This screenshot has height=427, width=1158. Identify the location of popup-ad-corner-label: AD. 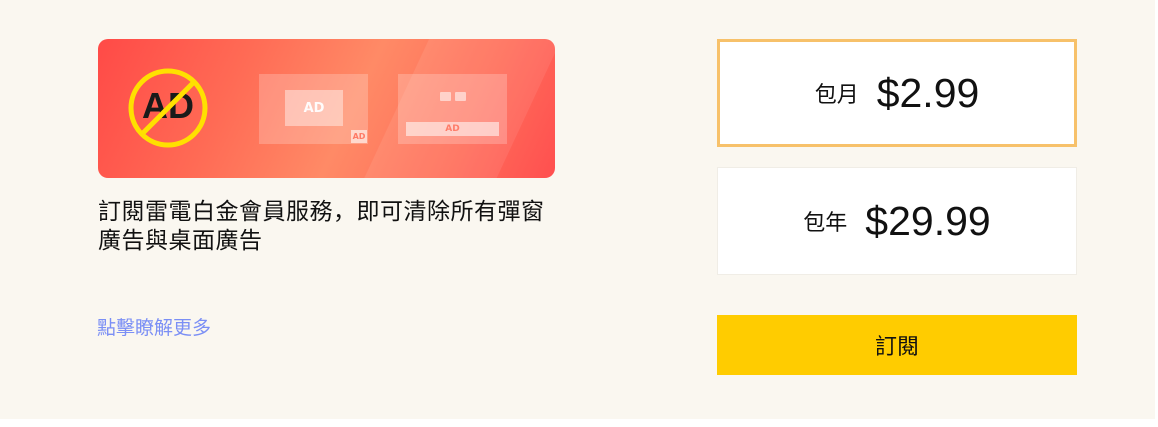
(359, 136).